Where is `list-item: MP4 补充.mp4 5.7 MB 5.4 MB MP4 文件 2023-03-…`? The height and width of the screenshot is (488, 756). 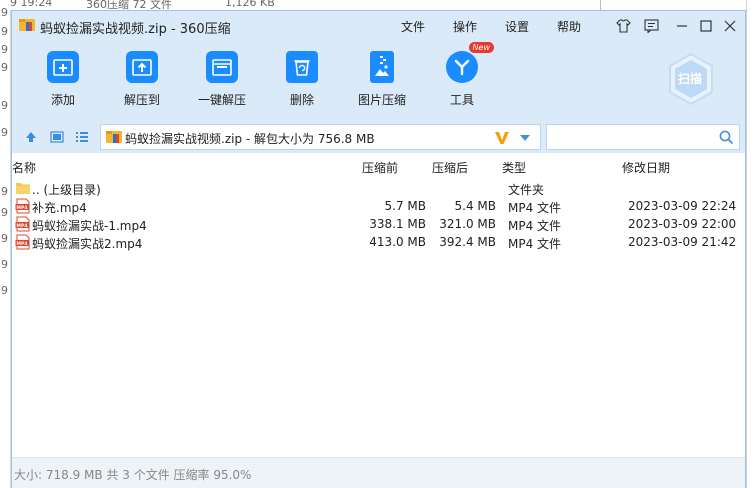
list-item: MP4 补充.mp4 5.7 MB 5.4 MB MP4 文件 2023-03-… is located at coordinates (378, 206).